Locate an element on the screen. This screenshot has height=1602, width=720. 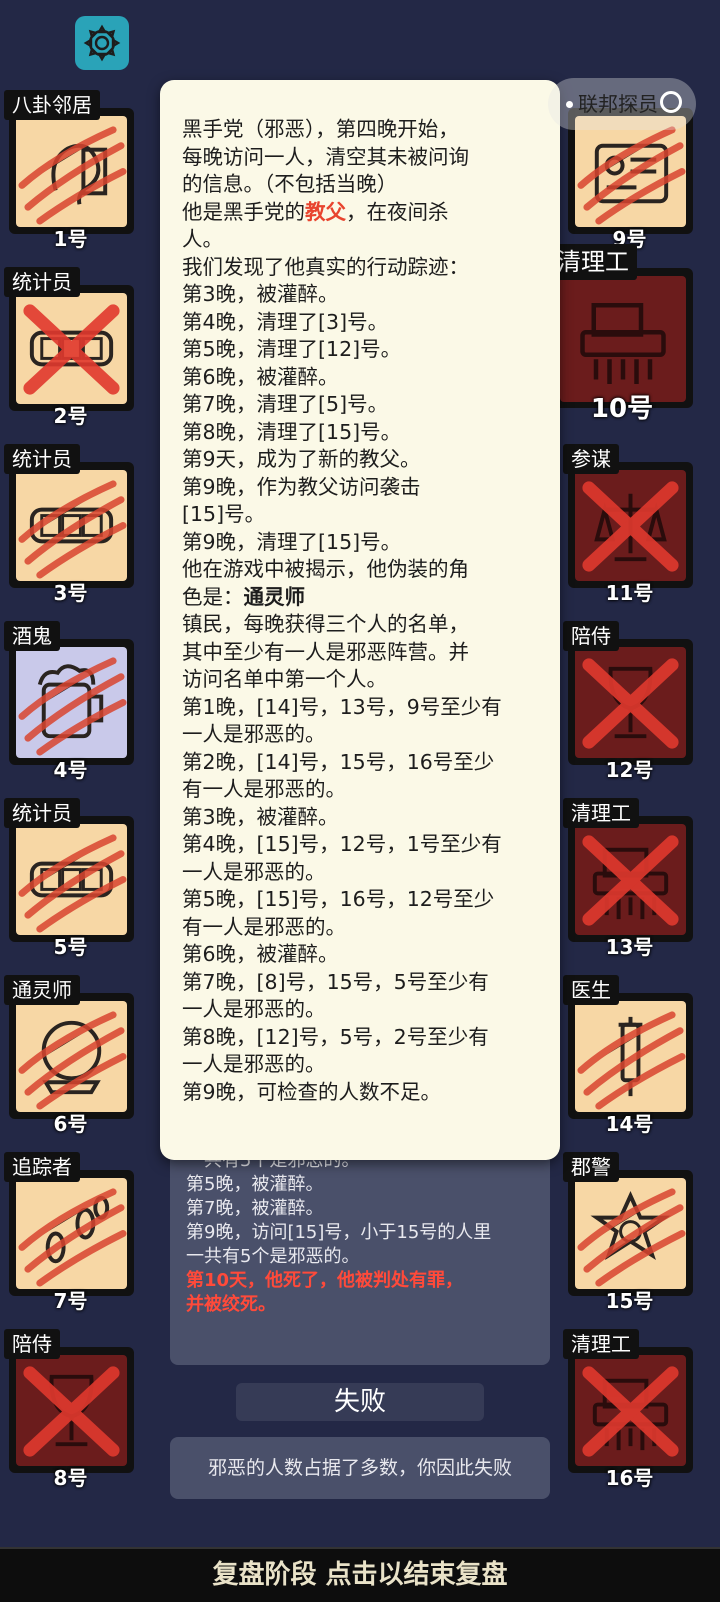
player-number: 10号 is located at coordinates (622, 409).